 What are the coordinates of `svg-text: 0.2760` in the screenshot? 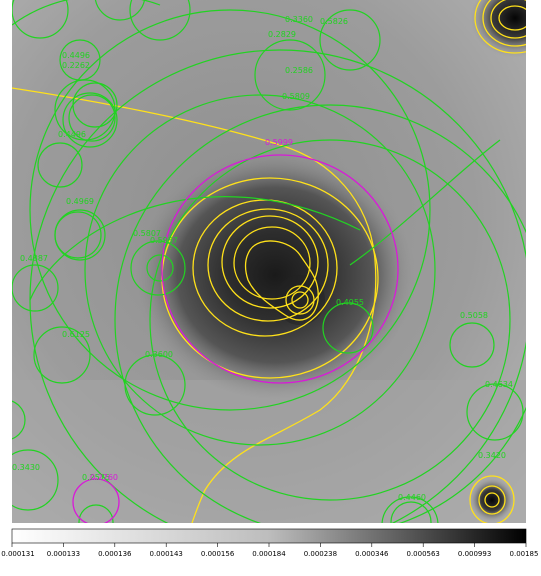 It's located at (104, 477).